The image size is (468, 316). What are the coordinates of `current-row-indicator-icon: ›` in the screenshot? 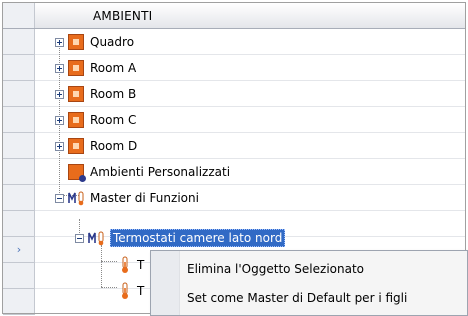 It's located at (19, 249).